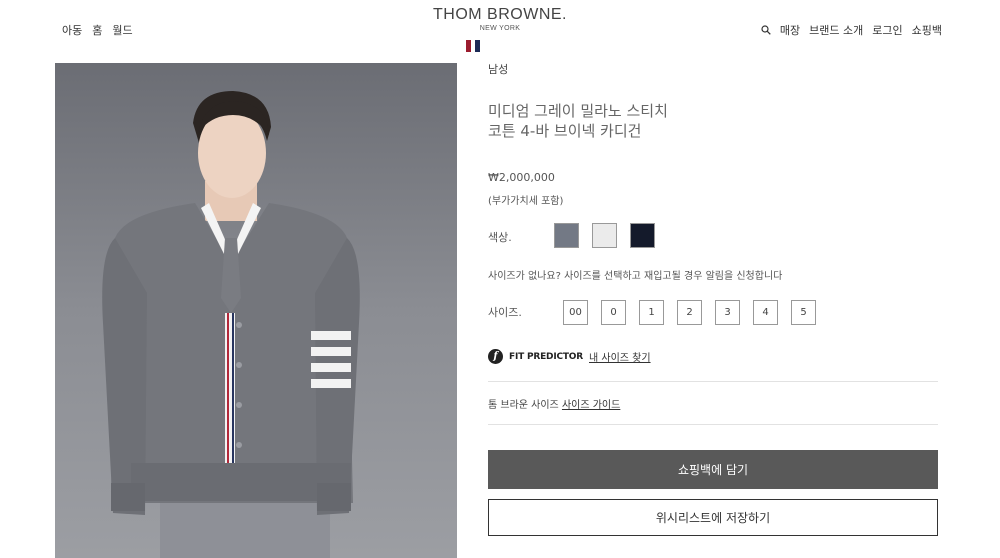 This screenshot has height=558, width=1000. What do you see at coordinates (613, 312) in the screenshot?
I see `size-option-0: 0` at bounding box center [613, 312].